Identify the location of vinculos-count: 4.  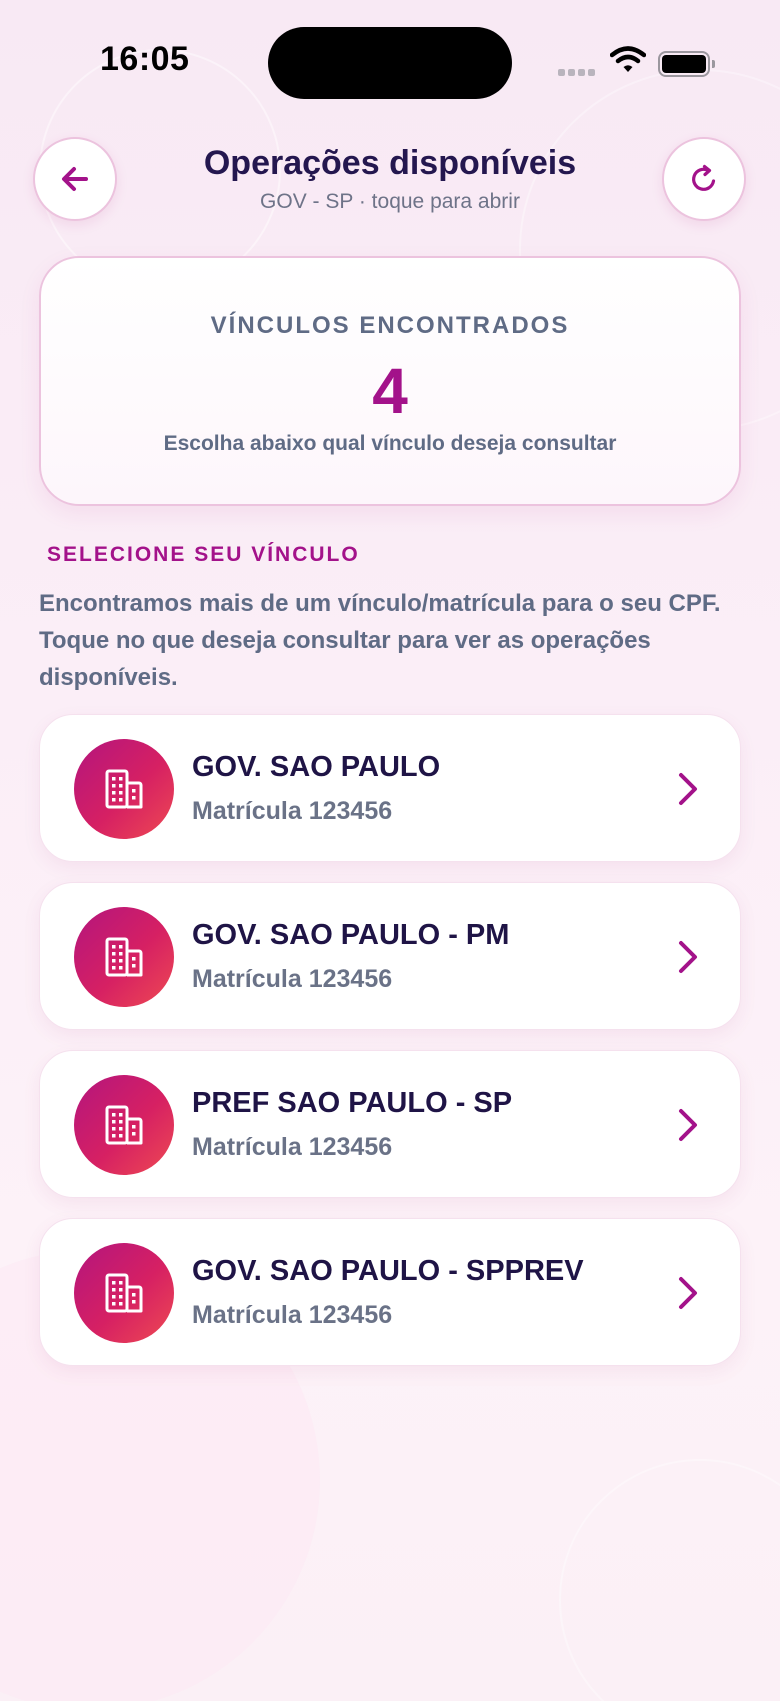
(390, 391).